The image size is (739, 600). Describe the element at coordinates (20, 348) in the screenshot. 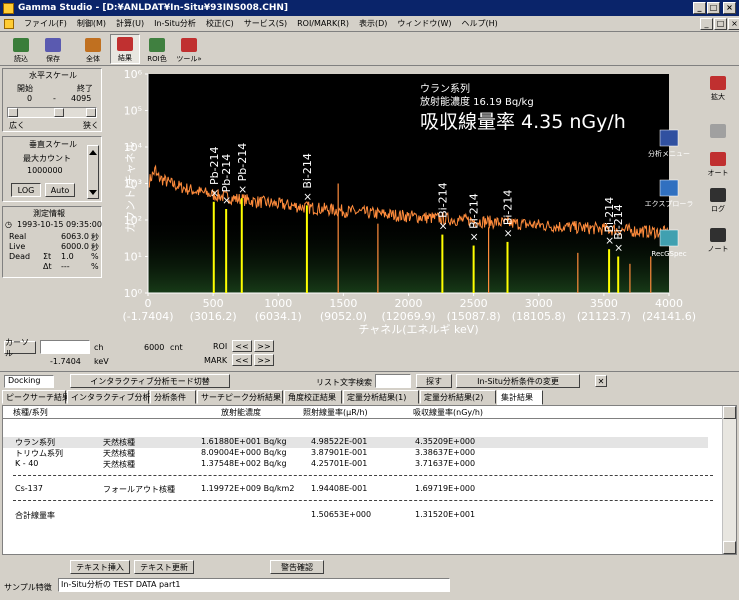

I see `cursor-button: カーソル` at that location.